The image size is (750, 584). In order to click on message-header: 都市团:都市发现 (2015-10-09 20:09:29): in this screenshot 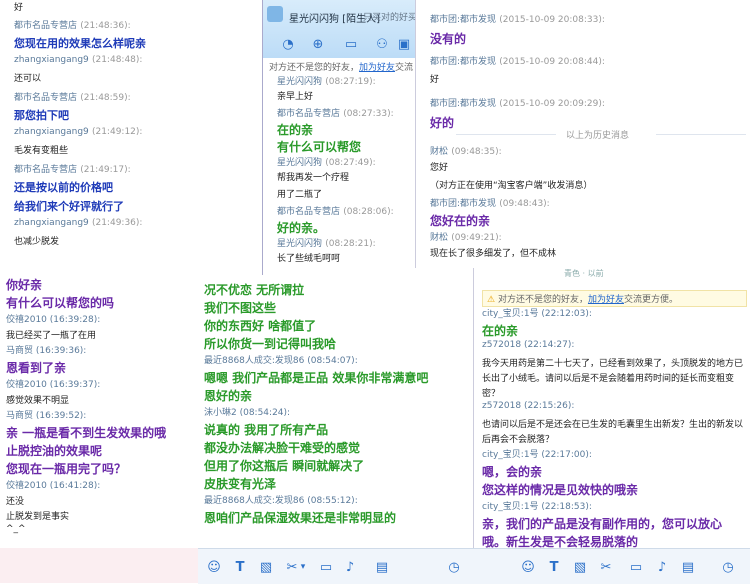, I will do `click(517, 102)`.